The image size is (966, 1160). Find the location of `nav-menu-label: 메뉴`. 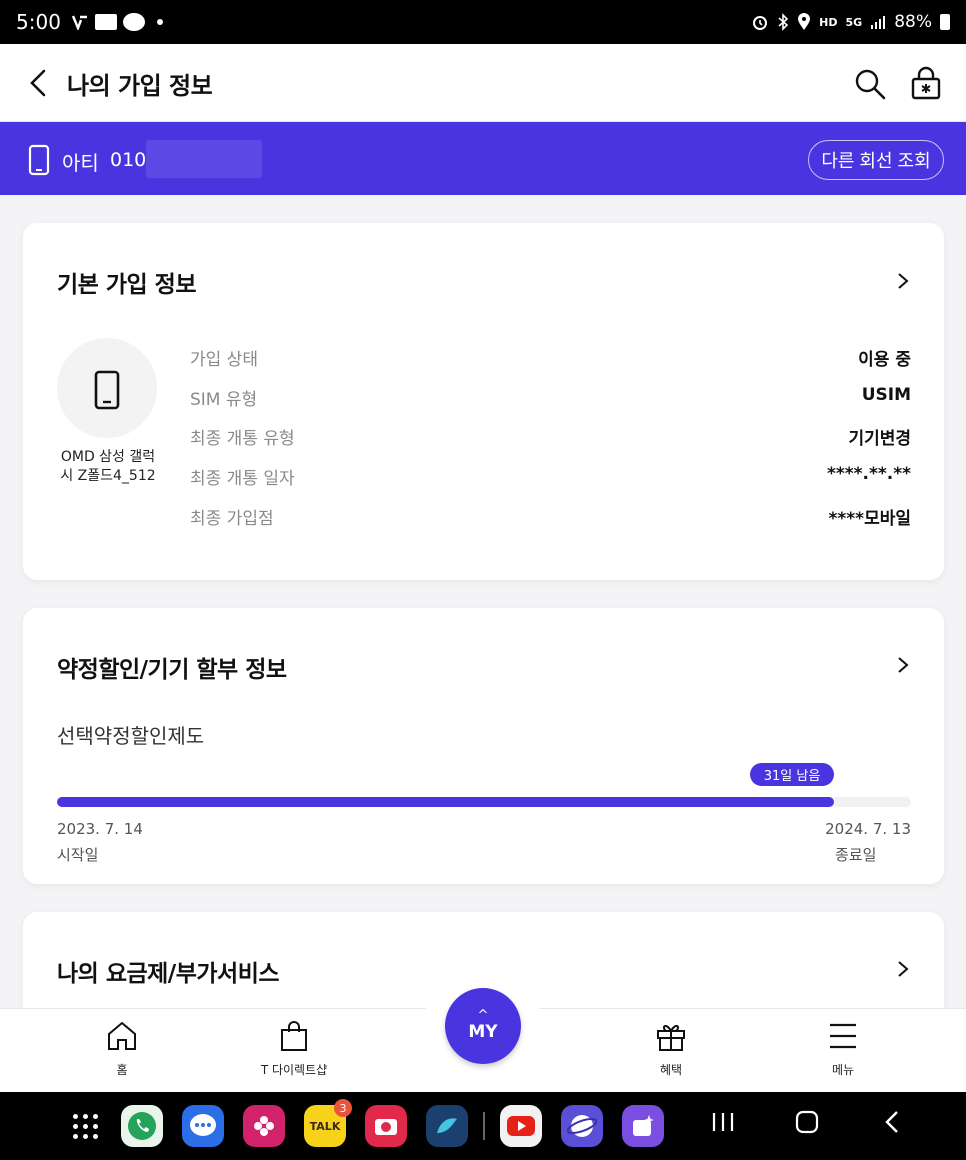

nav-menu-label: 메뉴 is located at coordinates (843, 1070).